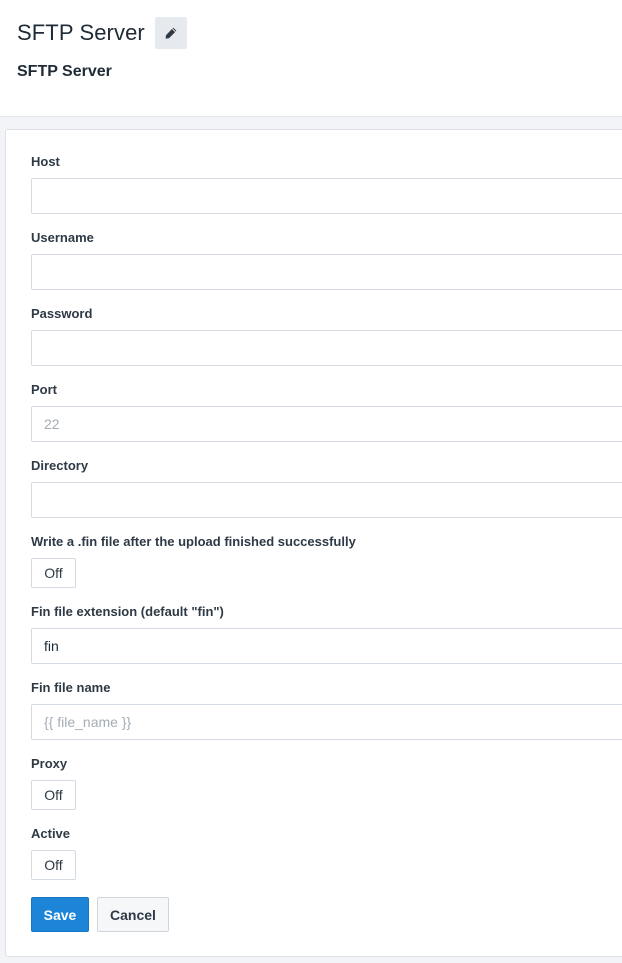 This screenshot has width=622, height=963. I want to click on page-header: SFTP Server SFTP Server, so click(311, 58).